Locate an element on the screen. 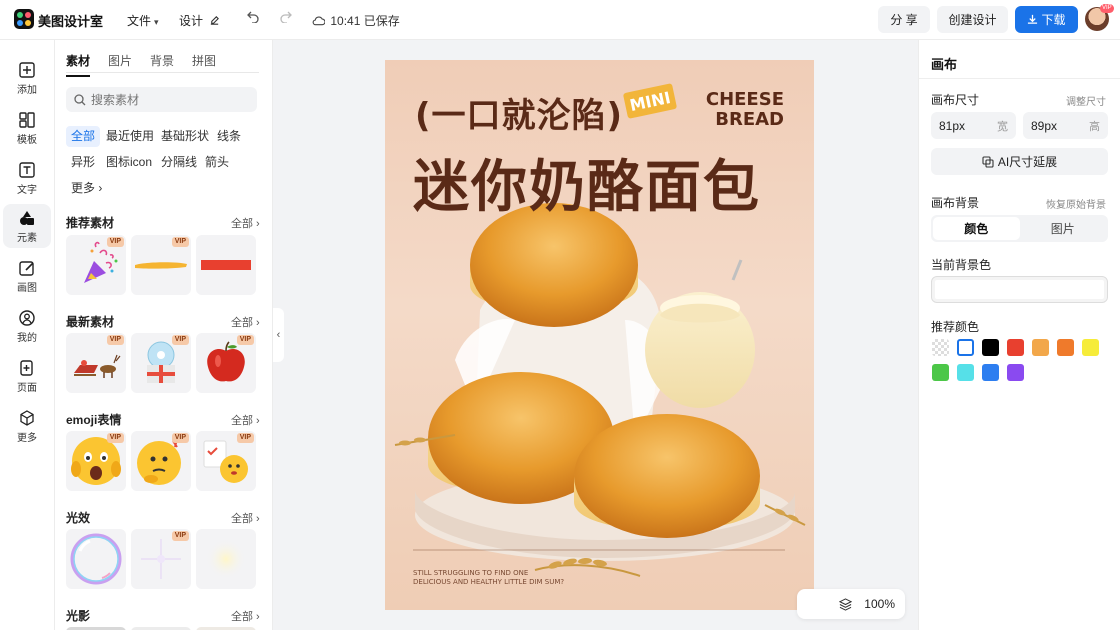  swatch-transparent is located at coordinates (940, 347).